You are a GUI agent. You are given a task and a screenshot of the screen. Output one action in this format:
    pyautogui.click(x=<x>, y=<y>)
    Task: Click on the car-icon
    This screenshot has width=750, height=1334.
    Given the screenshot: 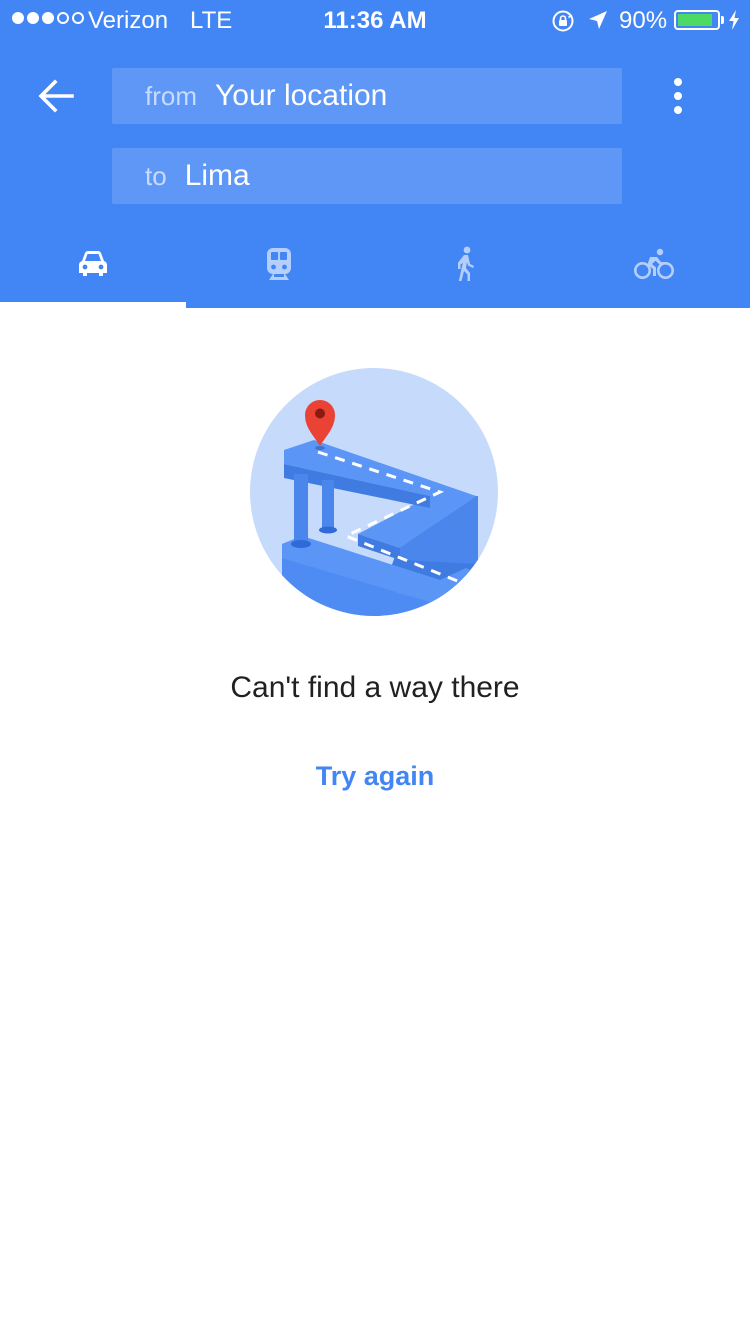 What is the action you would take?
    pyautogui.click(x=93, y=263)
    